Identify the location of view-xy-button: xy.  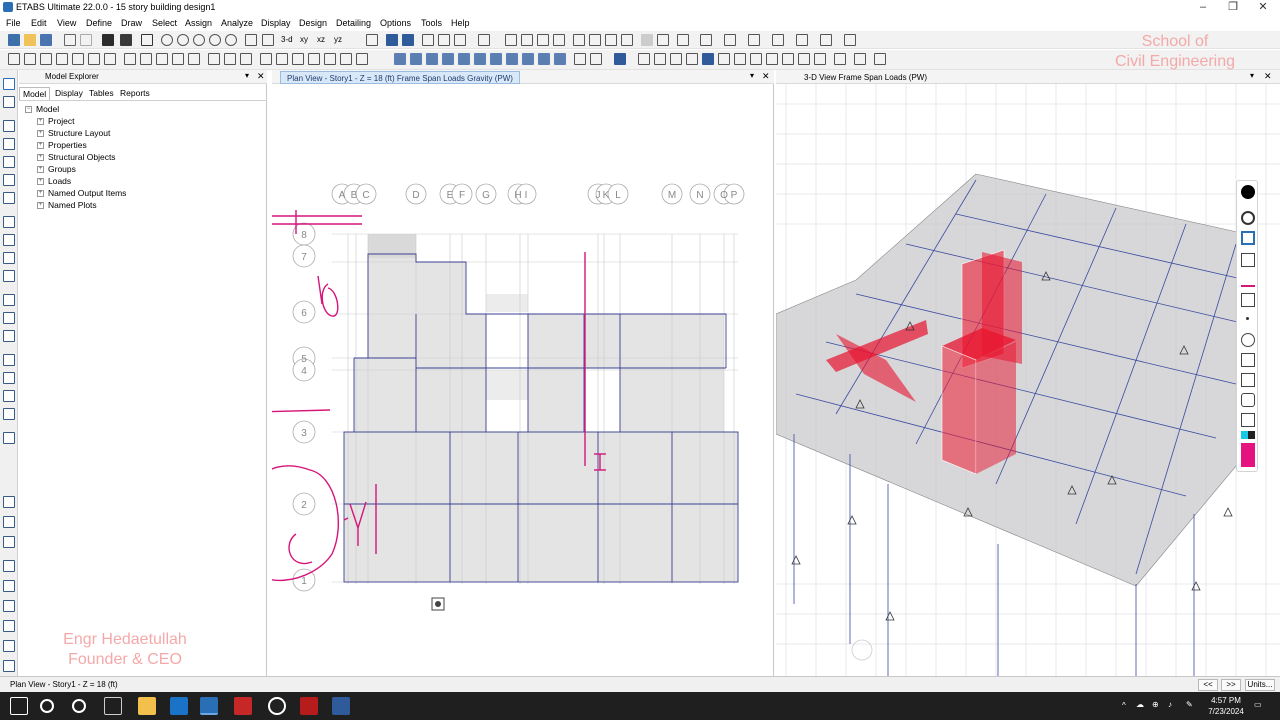
(304, 39).